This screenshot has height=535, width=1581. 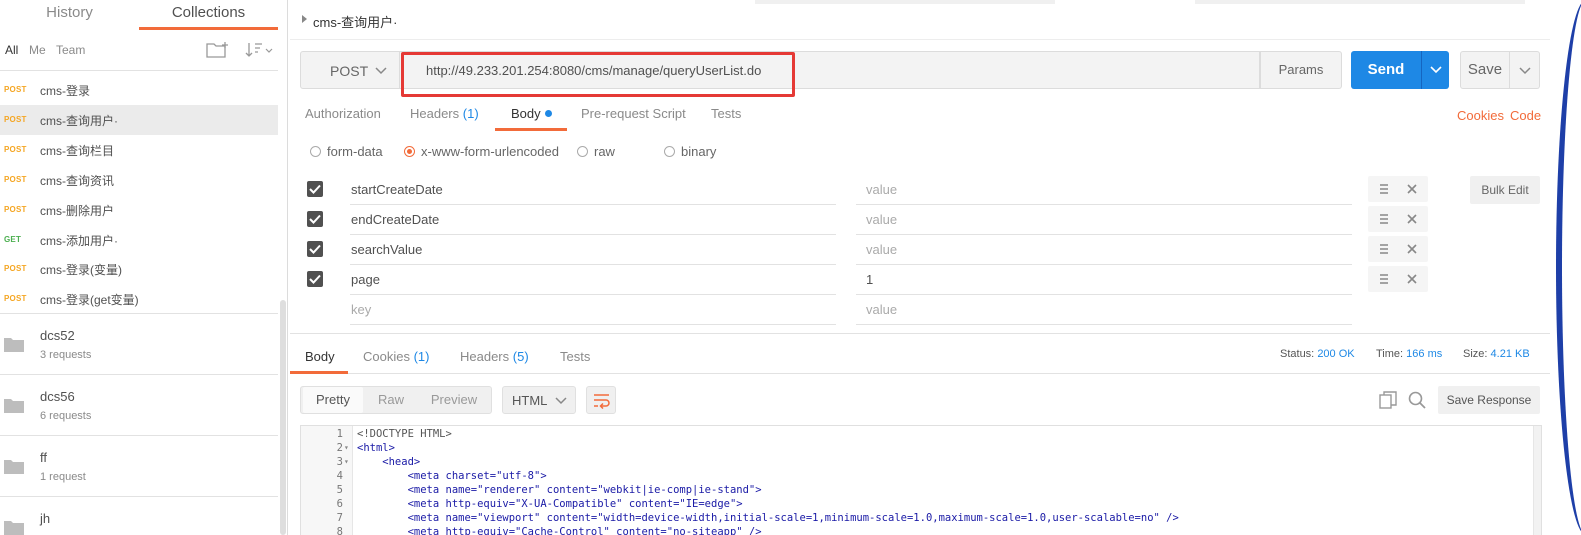 What do you see at coordinates (260, 50) in the screenshot?
I see `sort-icon` at bounding box center [260, 50].